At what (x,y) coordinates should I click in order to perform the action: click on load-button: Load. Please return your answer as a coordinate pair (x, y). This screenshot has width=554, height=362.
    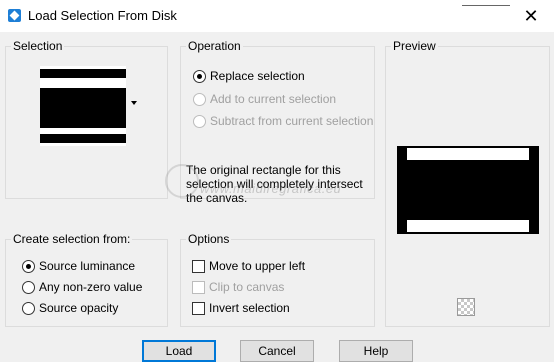
    Looking at the image, I should click on (179, 351).